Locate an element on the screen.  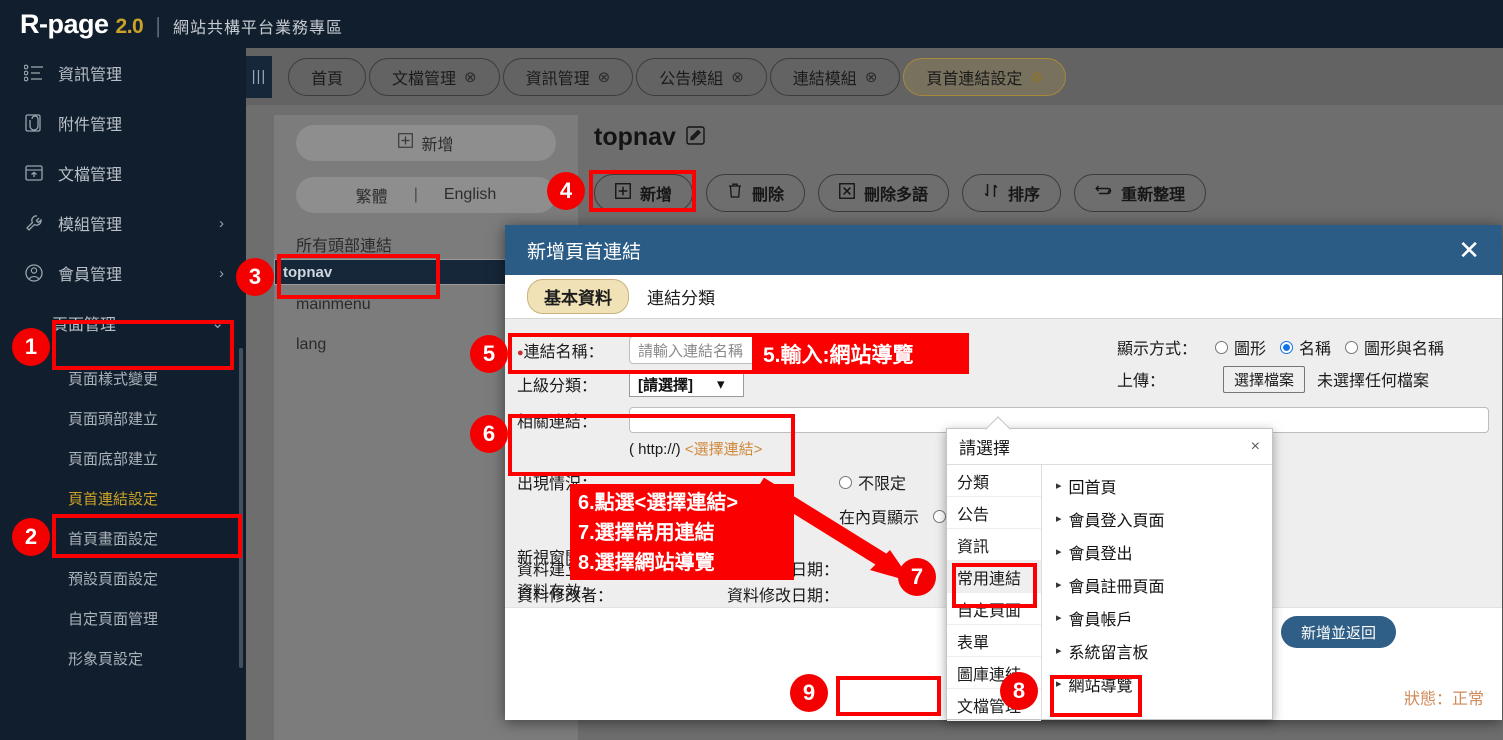
sort-icon is located at coordinates (991, 193).